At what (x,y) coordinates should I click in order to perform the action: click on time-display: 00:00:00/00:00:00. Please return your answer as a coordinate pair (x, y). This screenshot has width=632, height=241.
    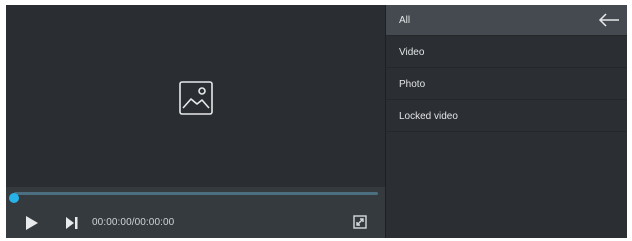
    Looking at the image, I should click on (133, 222).